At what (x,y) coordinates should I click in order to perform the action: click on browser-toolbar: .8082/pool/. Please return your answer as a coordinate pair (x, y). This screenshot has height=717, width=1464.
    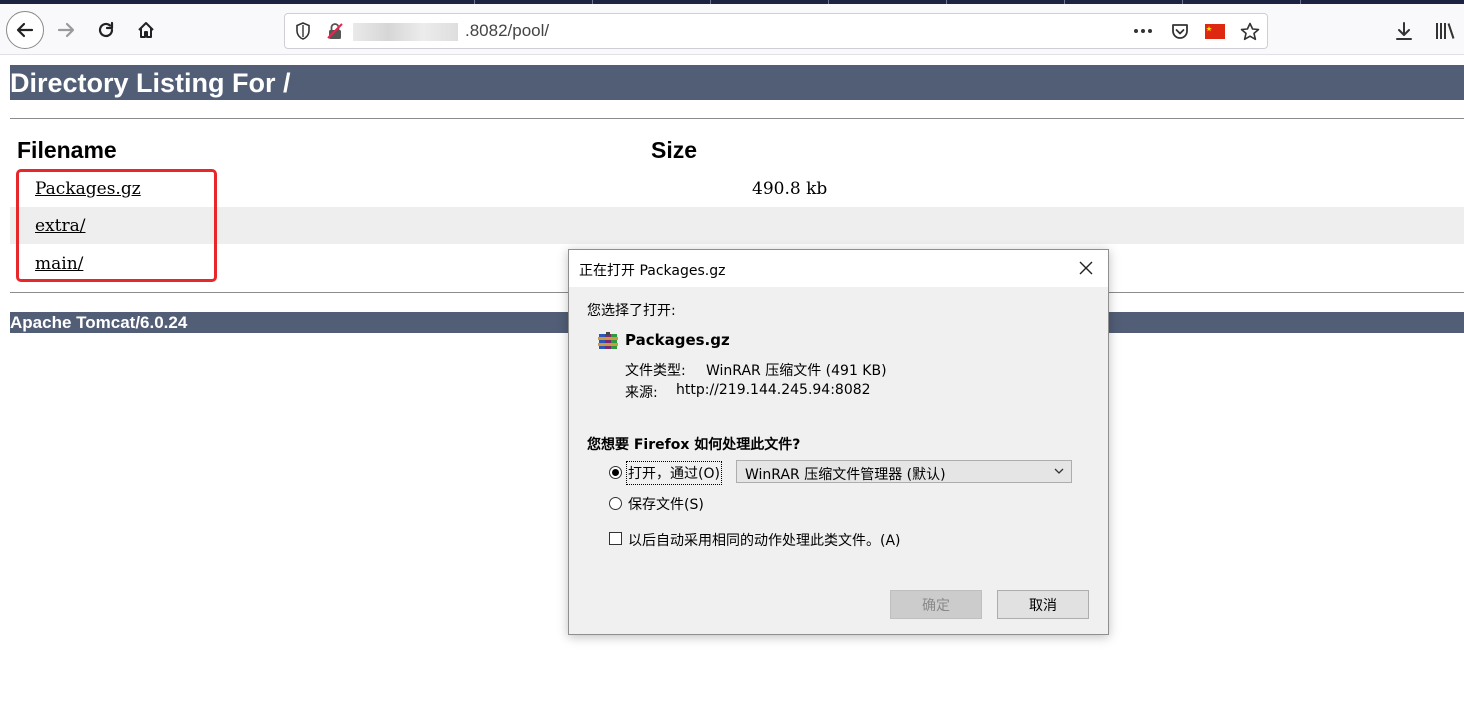
    Looking at the image, I should click on (732, 29).